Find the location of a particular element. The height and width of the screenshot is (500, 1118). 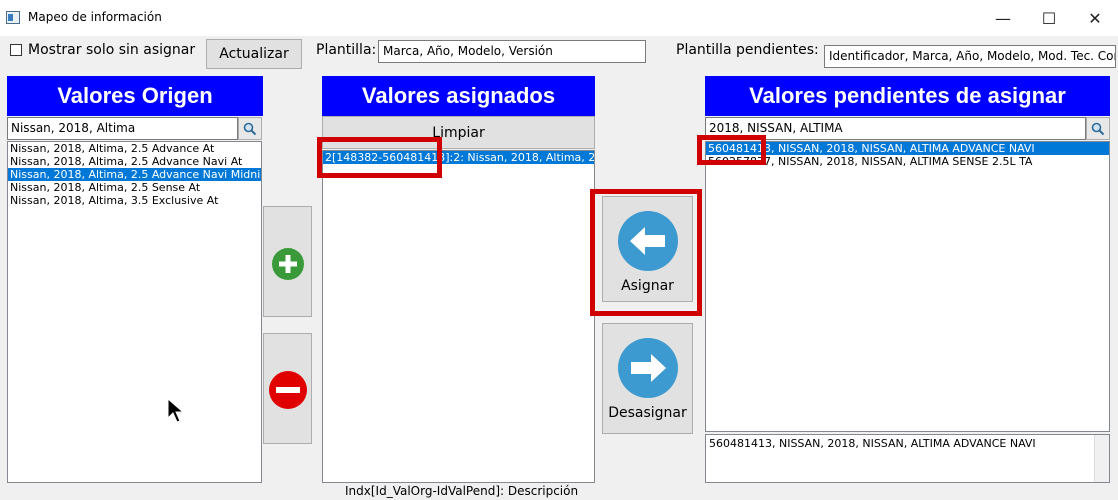

remove-button is located at coordinates (287, 388).